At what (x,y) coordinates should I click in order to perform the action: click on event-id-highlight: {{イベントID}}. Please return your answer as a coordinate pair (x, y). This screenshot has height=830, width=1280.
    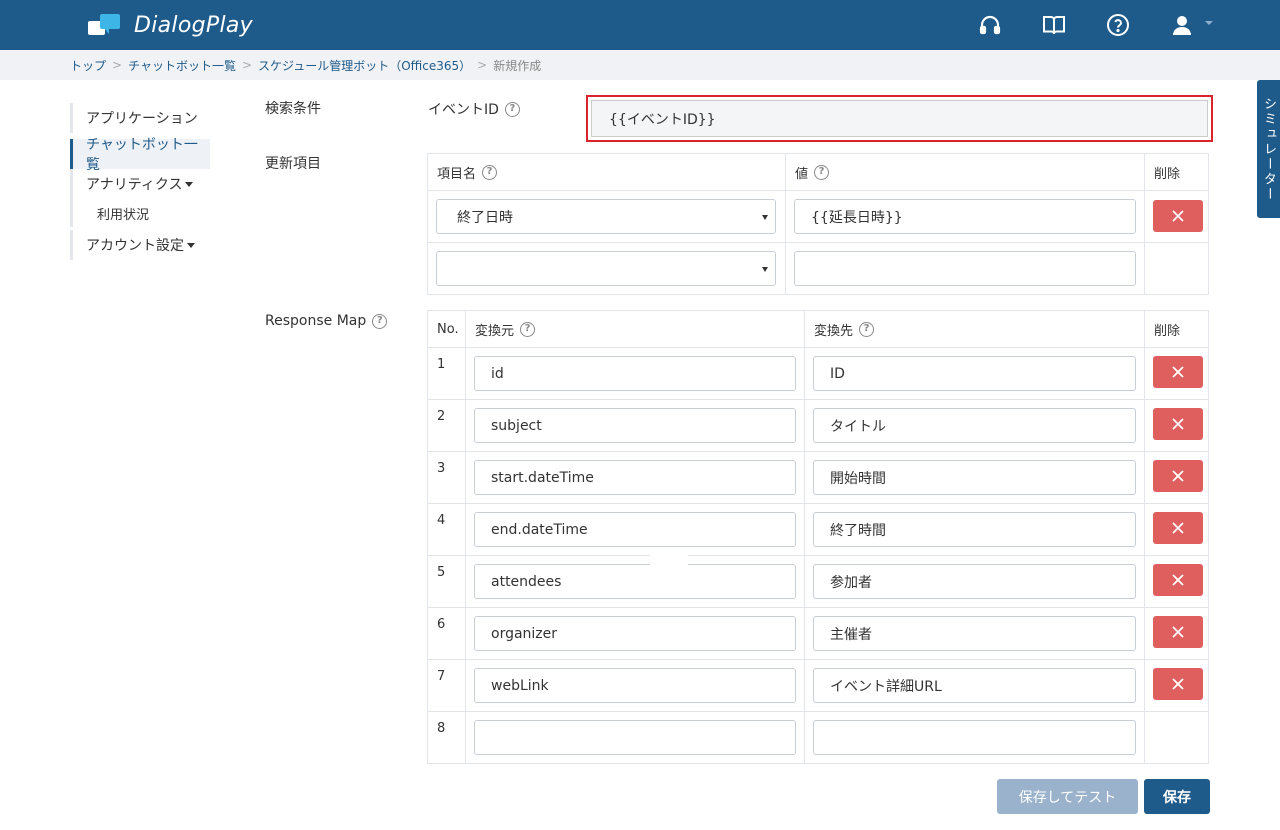
    Looking at the image, I should click on (899, 118).